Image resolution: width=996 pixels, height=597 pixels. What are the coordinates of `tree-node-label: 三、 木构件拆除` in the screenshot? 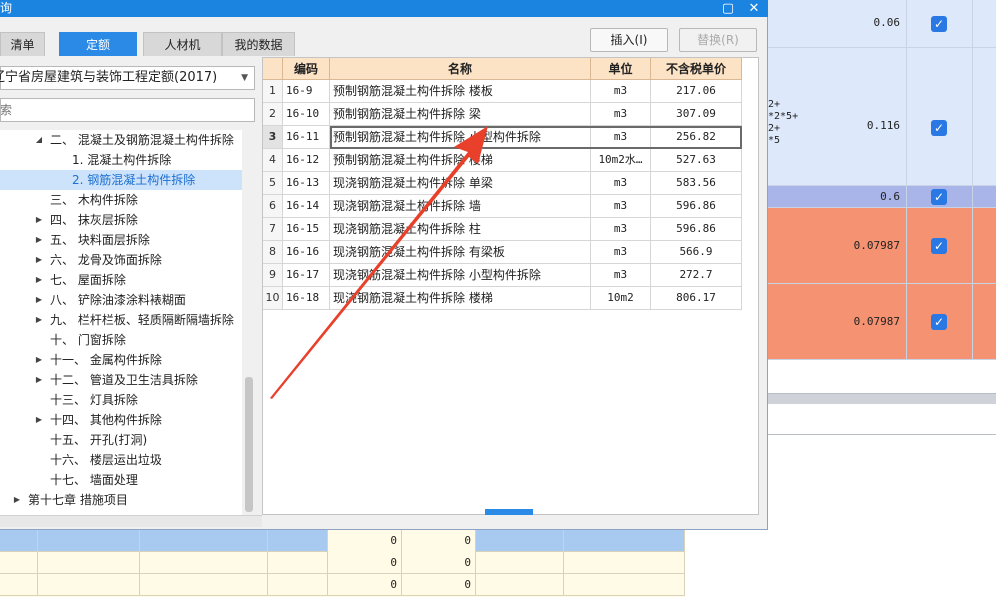 It's located at (94, 200).